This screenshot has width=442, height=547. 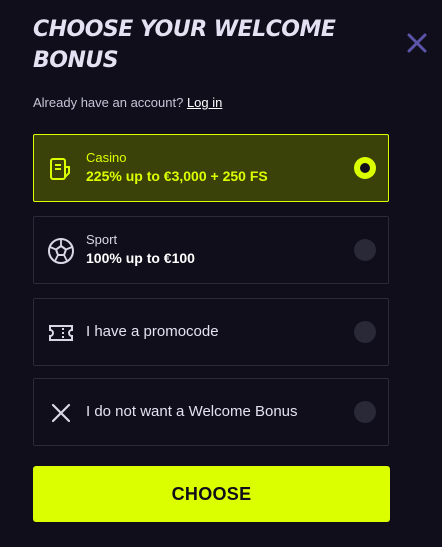 What do you see at coordinates (192, 411) in the screenshot?
I see `option-label: I do not want a Welcome Bonus` at bounding box center [192, 411].